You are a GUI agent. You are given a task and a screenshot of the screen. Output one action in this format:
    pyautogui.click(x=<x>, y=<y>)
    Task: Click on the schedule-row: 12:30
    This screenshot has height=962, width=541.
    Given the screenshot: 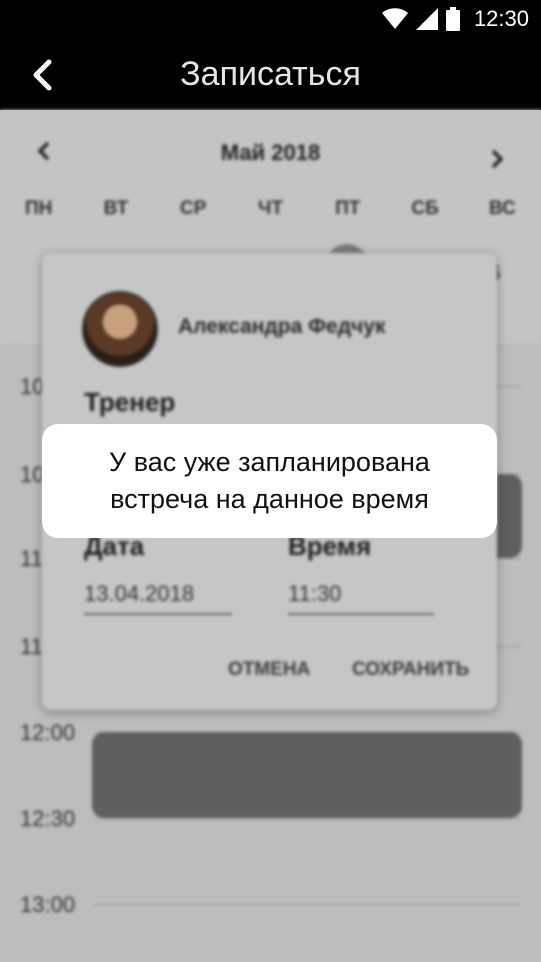 What is the action you would take?
    pyautogui.click(x=270, y=818)
    